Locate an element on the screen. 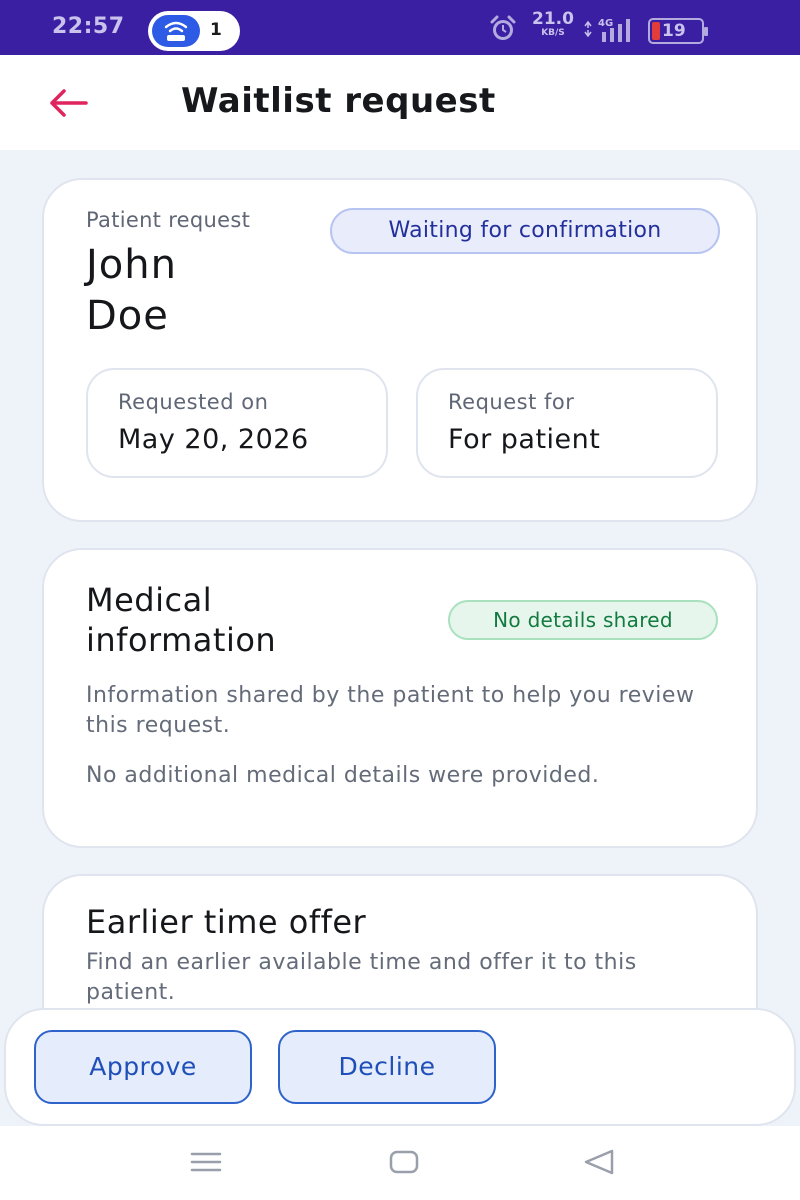 This screenshot has height=1200, width=800. requested-on-label: Requested on is located at coordinates (193, 402).